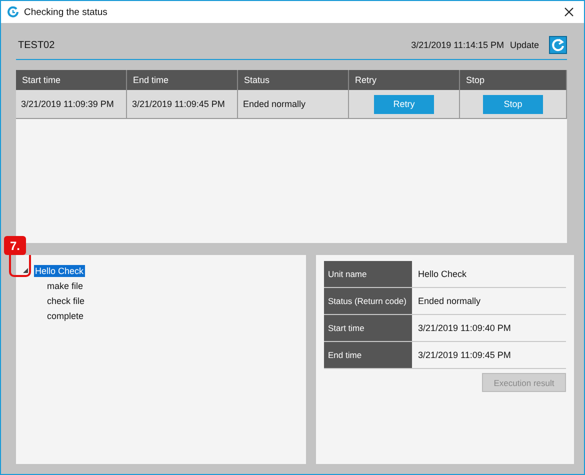 The image size is (585, 475). What do you see at coordinates (464, 355) in the screenshot?
I see `field-value: 3/21/2019 11:09:45 PM` at bounding box center [464, 355].